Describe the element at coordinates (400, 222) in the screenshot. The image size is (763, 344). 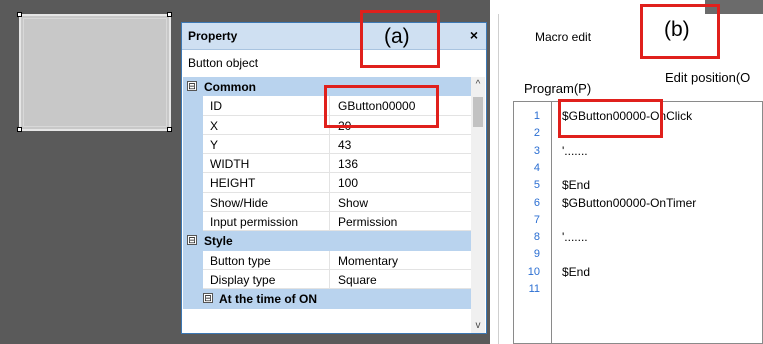
I see `property-value: Permission` at that location.